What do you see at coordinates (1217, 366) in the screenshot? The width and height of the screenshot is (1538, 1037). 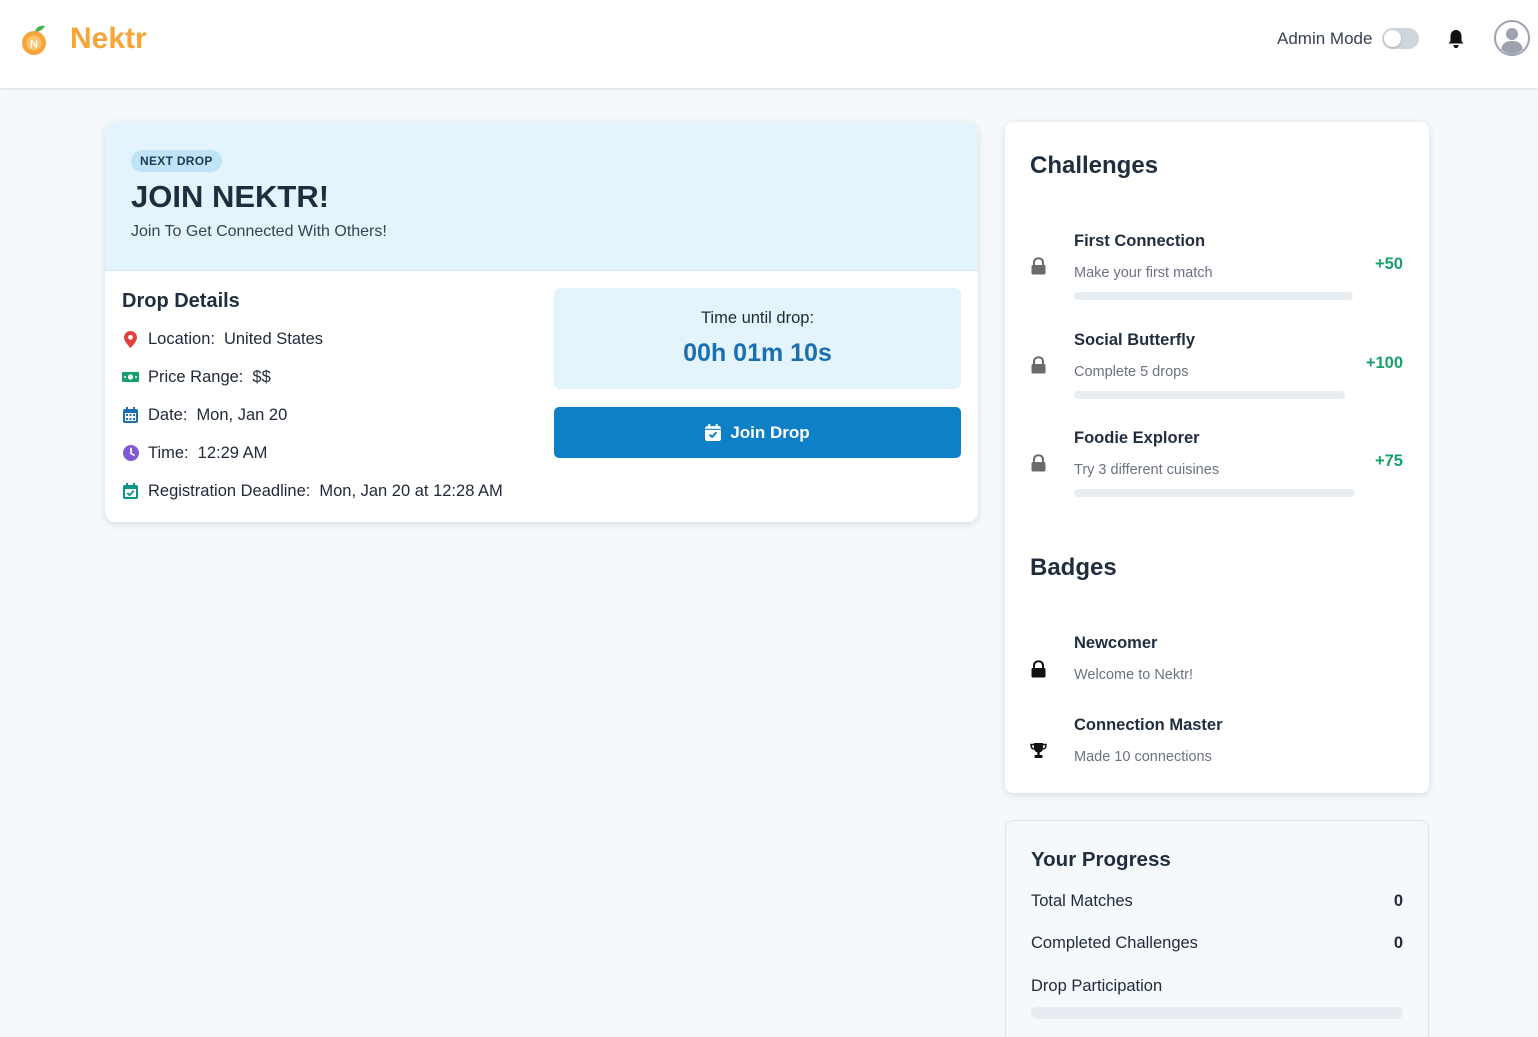 I see `challenge-item: Social Butterfly Complete 5 drops +100` at bounding box center [1217, 366].